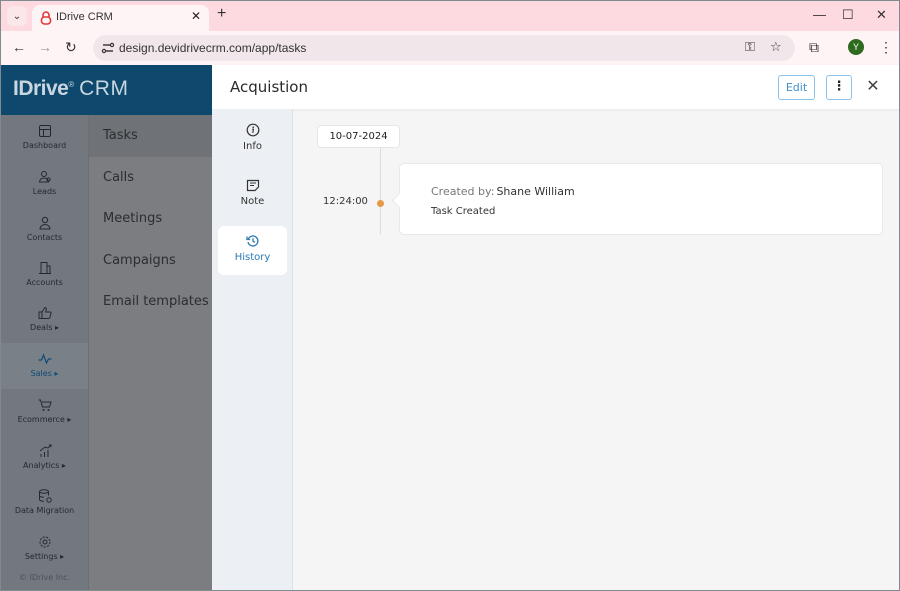 The height and width of the screenshot is (591, 900). What do you see at coordinates (463, 191) in the screenshot?
I see `created-by-label: Created by:` at bounding box center [463, 191].